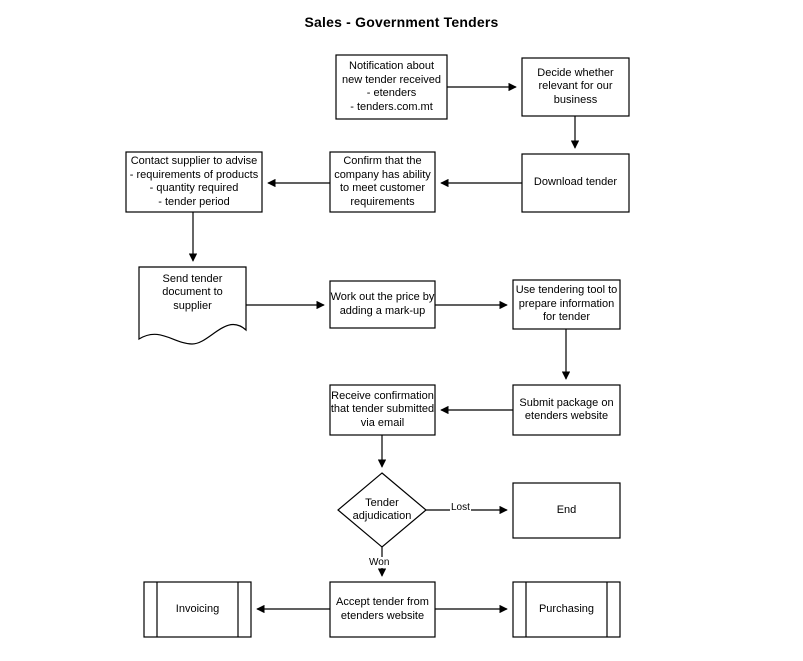 Image resolution: width=803 pixels, height=661 pixels. I want to click on node-shape-download-tender, so click(575, 183).